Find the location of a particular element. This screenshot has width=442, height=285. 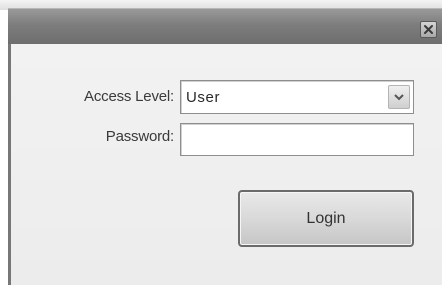

chevron-down-icon is located at coordinates (399, 96).